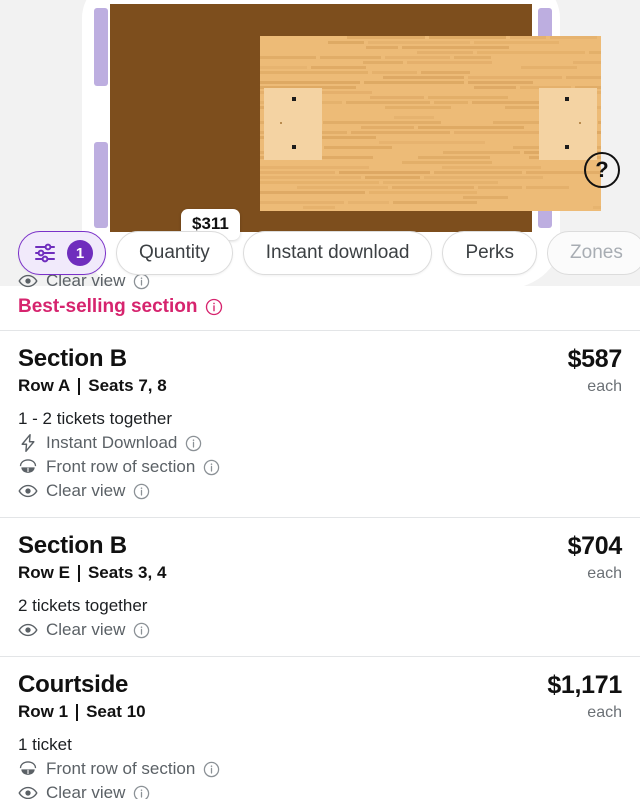  Describe the element at coordinates (44, 572) in the screenshot. I see `listing-row-label: Row E` at that location.